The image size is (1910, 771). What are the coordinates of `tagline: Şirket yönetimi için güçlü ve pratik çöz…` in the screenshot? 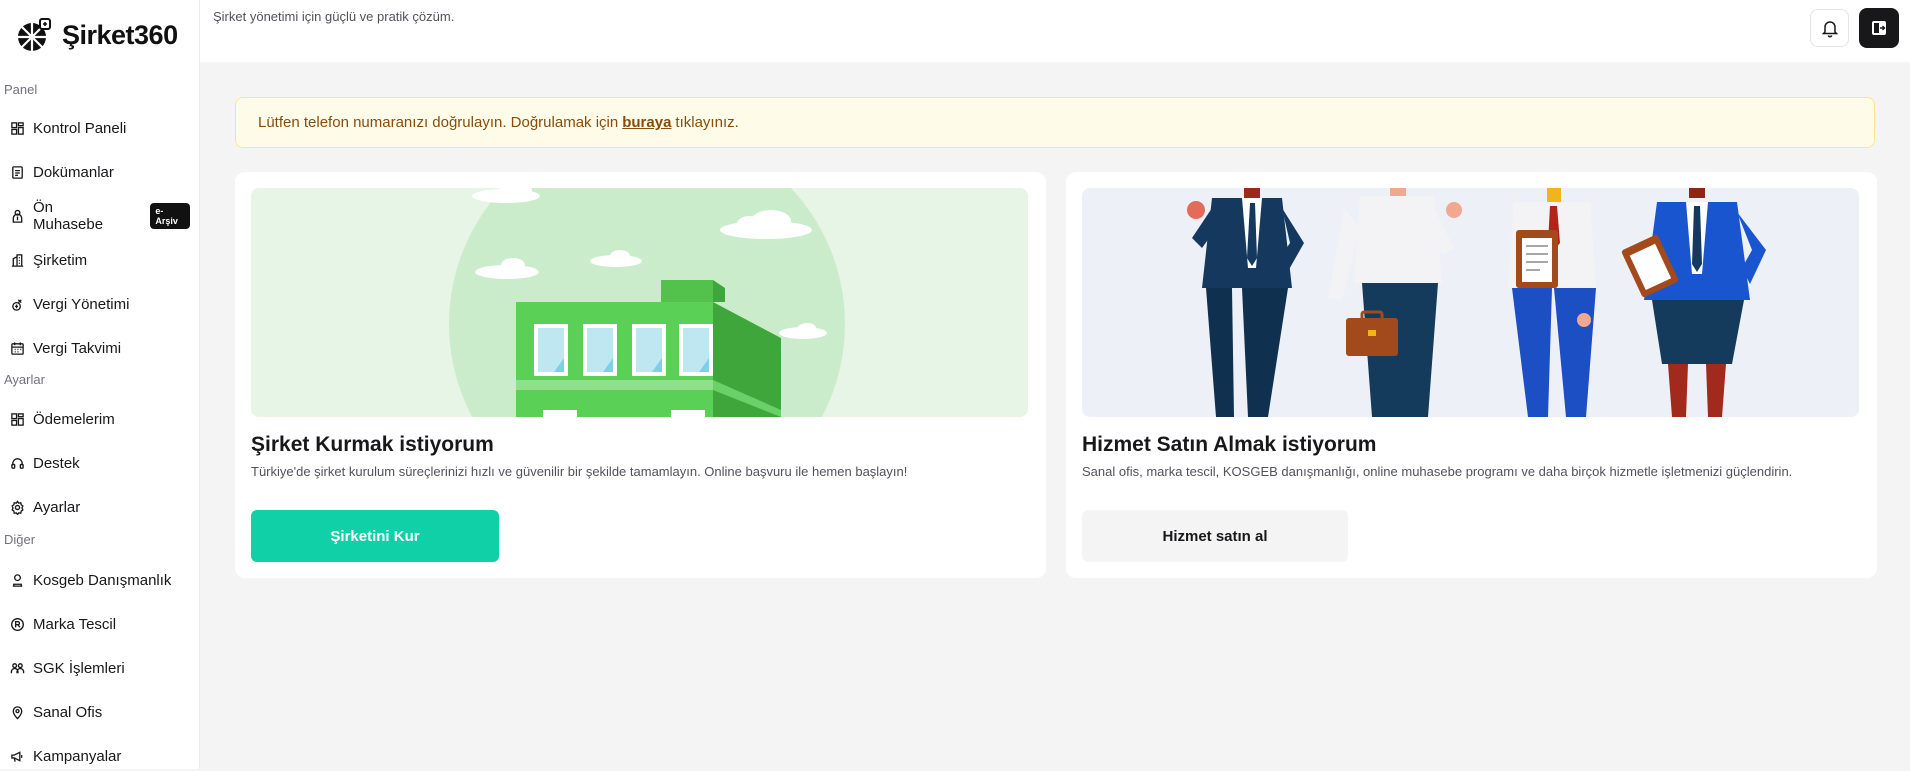 It's located at (334, 16).